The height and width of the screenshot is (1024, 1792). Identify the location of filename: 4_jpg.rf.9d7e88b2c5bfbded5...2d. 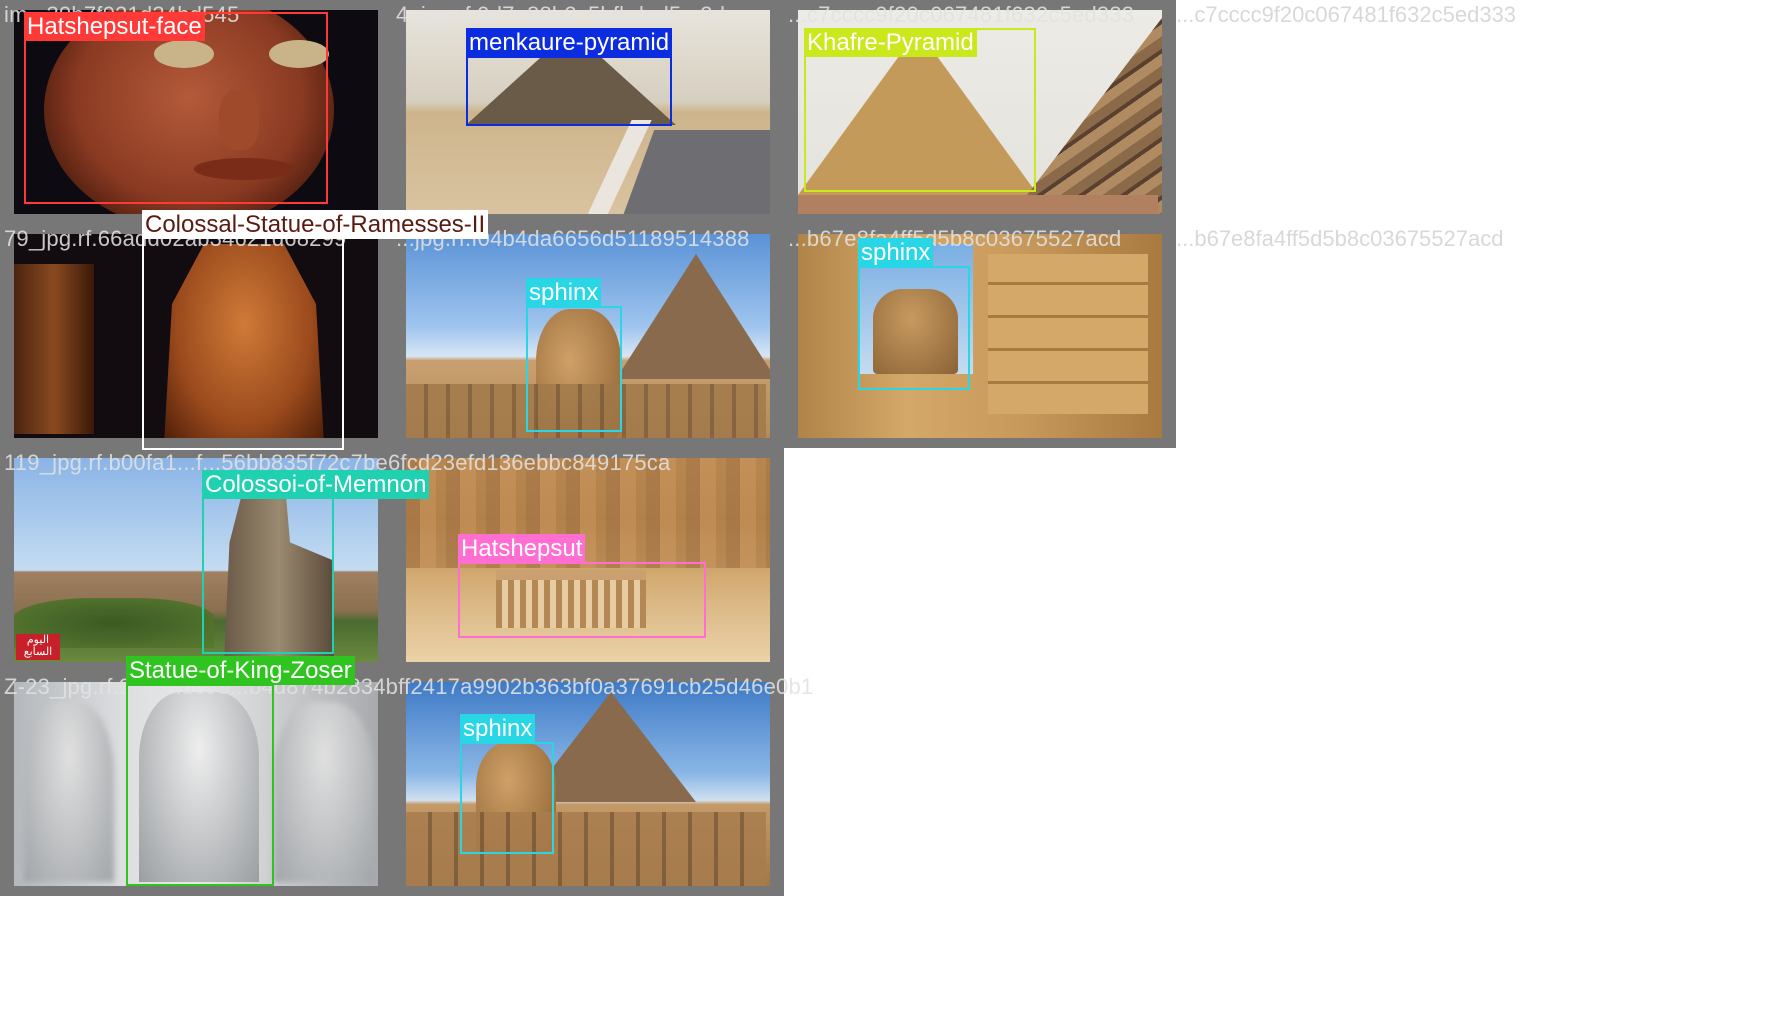
(561, 14).